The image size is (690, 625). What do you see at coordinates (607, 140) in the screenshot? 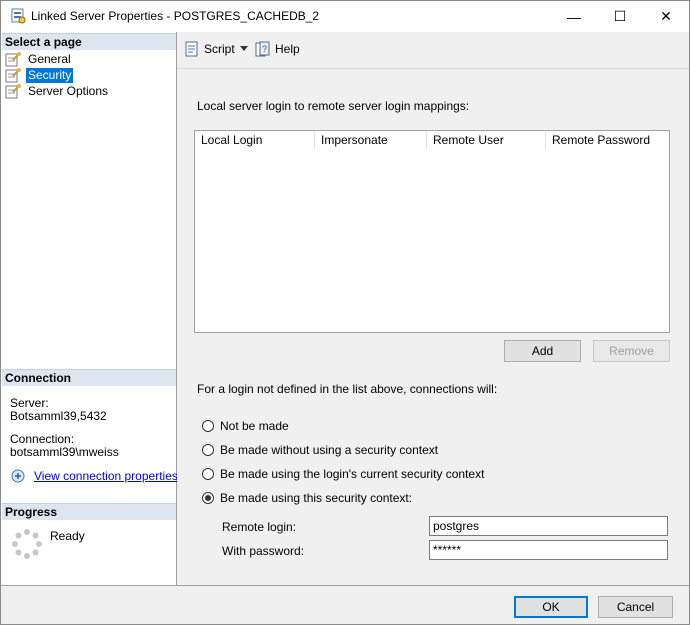
I see `column-header-remote-password: Remote Password` at bounding box center [607, 140].